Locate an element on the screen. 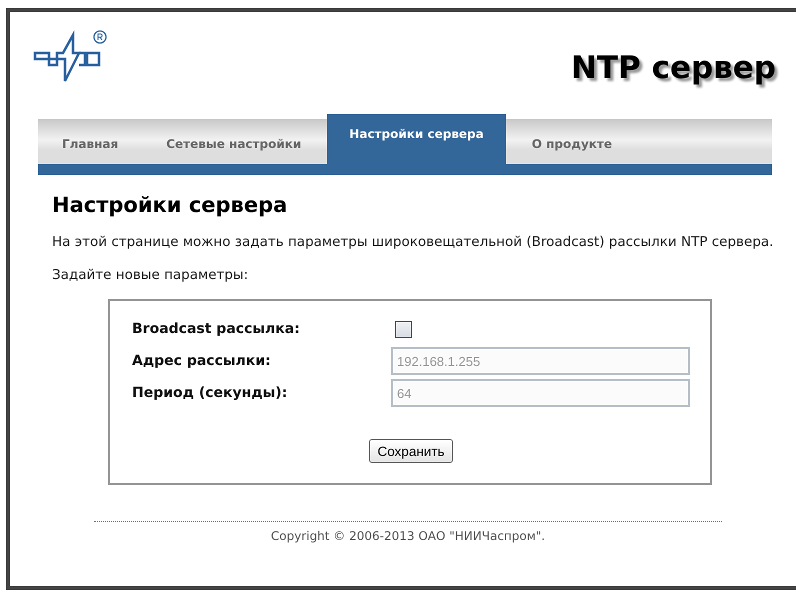 The height and width of the screenshot is (602, 796). nav-tab: Главная is located at coordinates (90, 144).